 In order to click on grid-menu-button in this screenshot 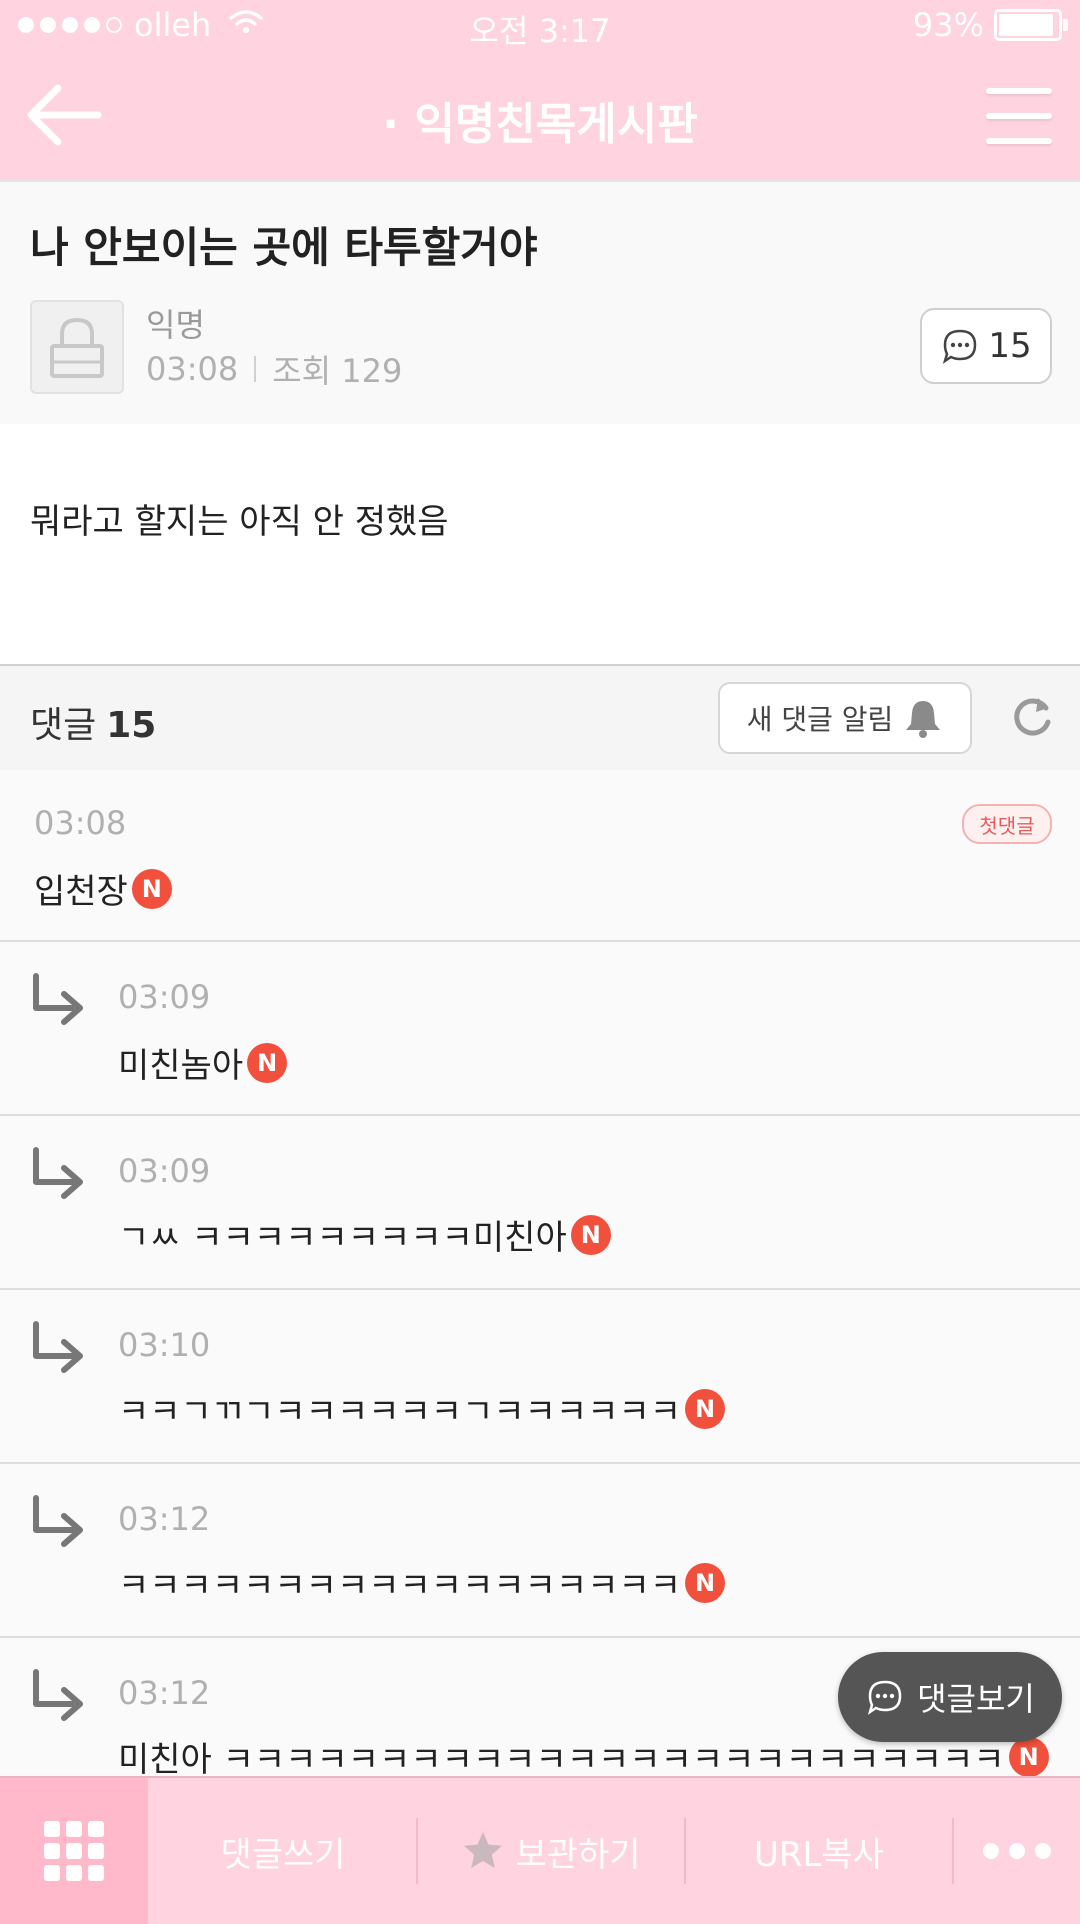, I will do `click(74, 1851)`.